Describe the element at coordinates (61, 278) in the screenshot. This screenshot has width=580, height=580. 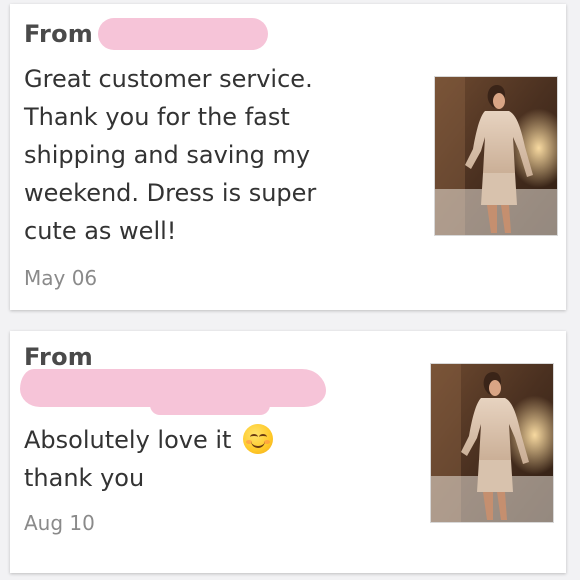
I see `review-date: May 06` at that location.